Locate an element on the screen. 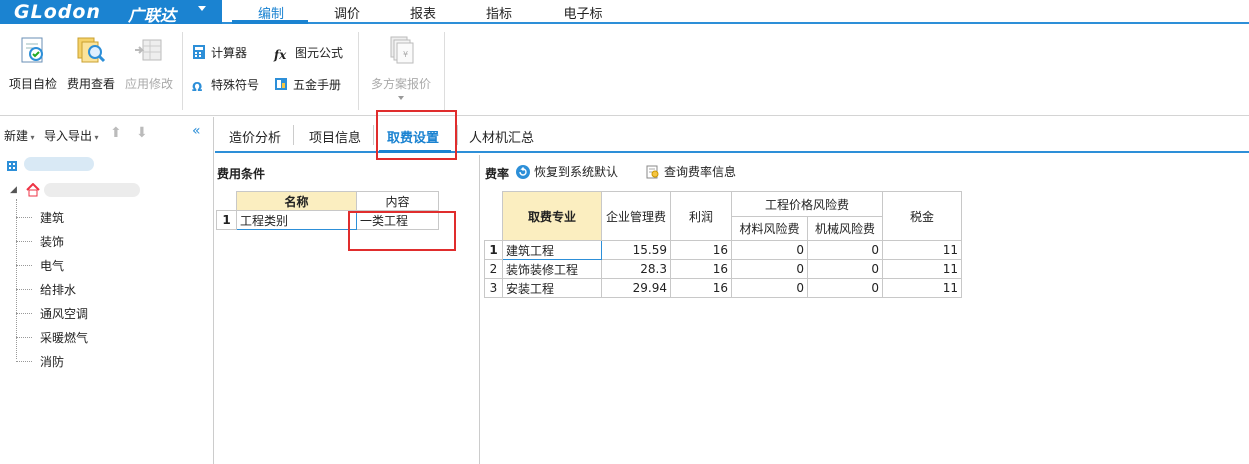 The width and height of the screenshot is (1249, 464). apply-changes-button: 应用修改 is located at coordinates (149, 63).